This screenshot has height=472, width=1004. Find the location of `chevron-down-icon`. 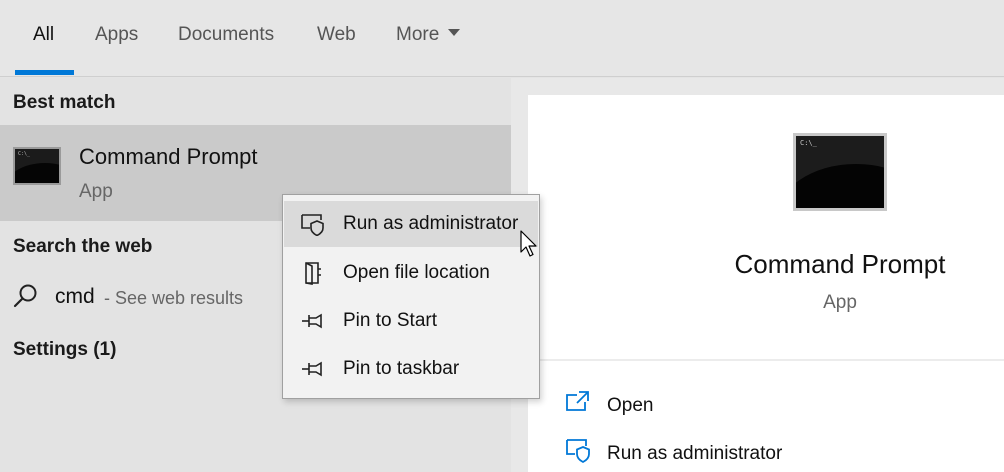

chevron-down-icon is located at coordinates (454, 32).